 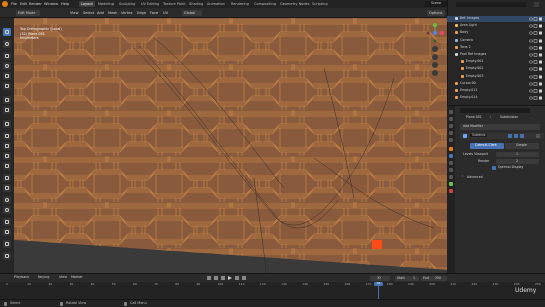 I want to click on properties-search, so click(x=495, y=110).